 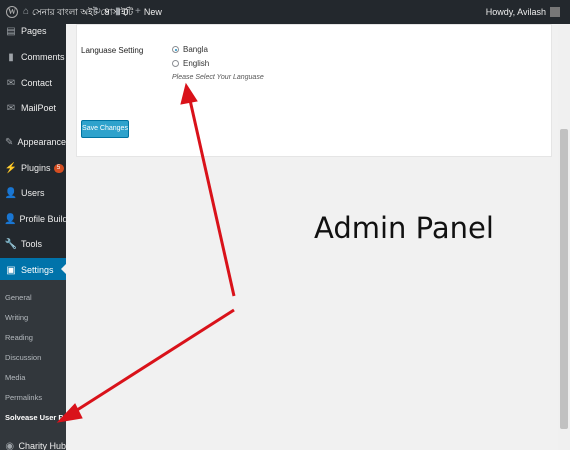 I want to click on scrollbar-thumb, so click(x=564, y=279).